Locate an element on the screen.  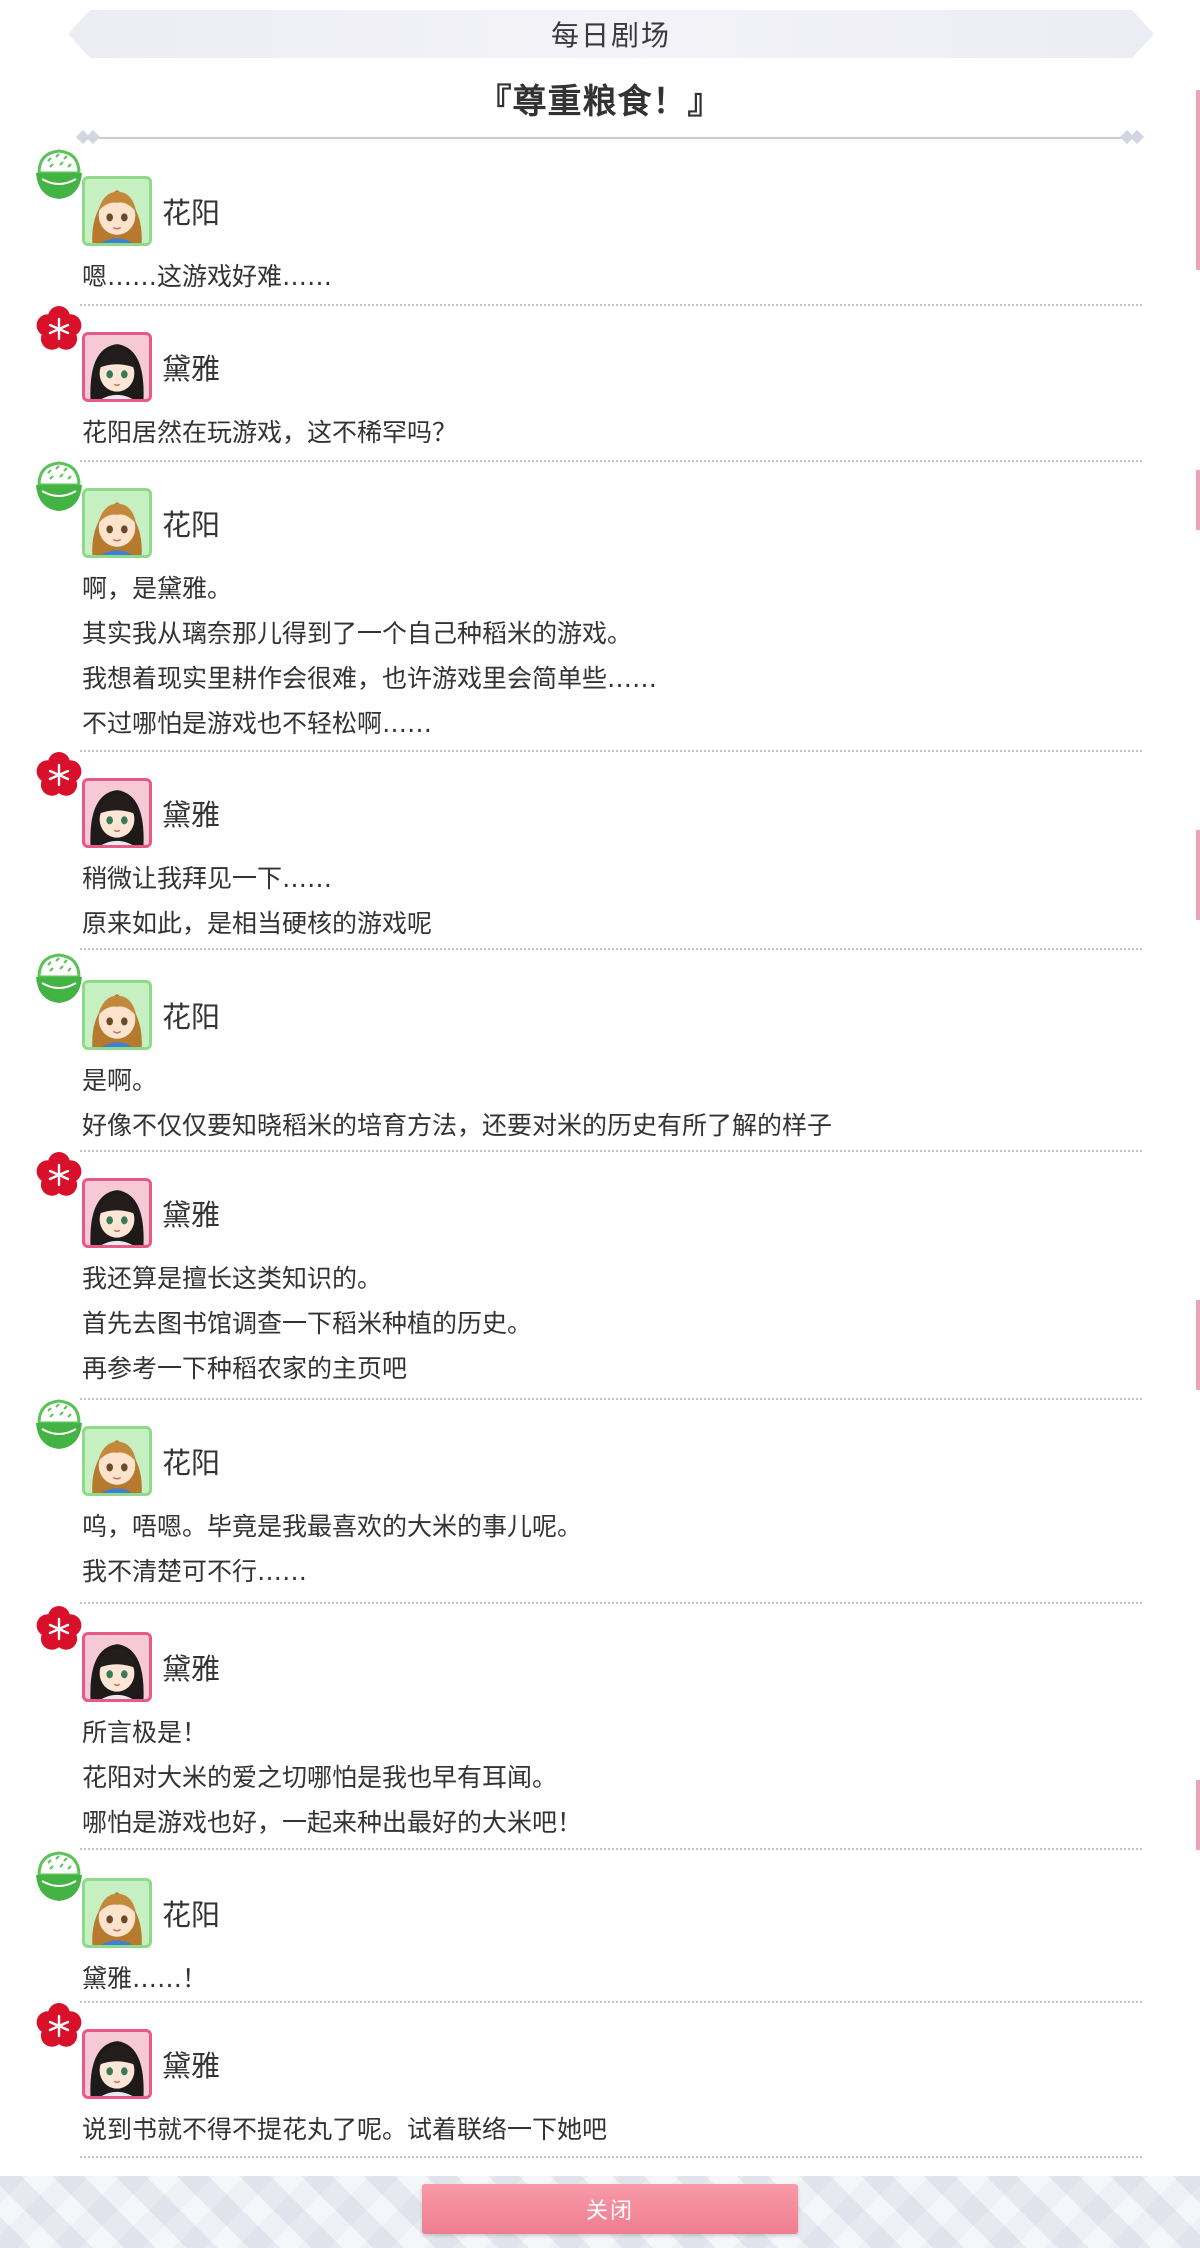
dialogue-line: 说到书就不得不提花丸了呢。试着联络一下她吧 is located at coordinates (345, 2129).